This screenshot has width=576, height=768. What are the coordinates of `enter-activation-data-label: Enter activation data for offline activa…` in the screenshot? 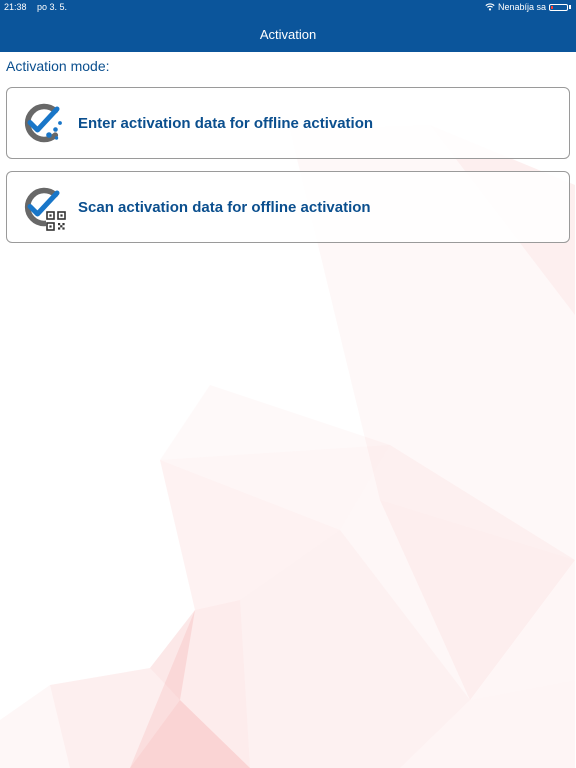 It's located at (226, 123).